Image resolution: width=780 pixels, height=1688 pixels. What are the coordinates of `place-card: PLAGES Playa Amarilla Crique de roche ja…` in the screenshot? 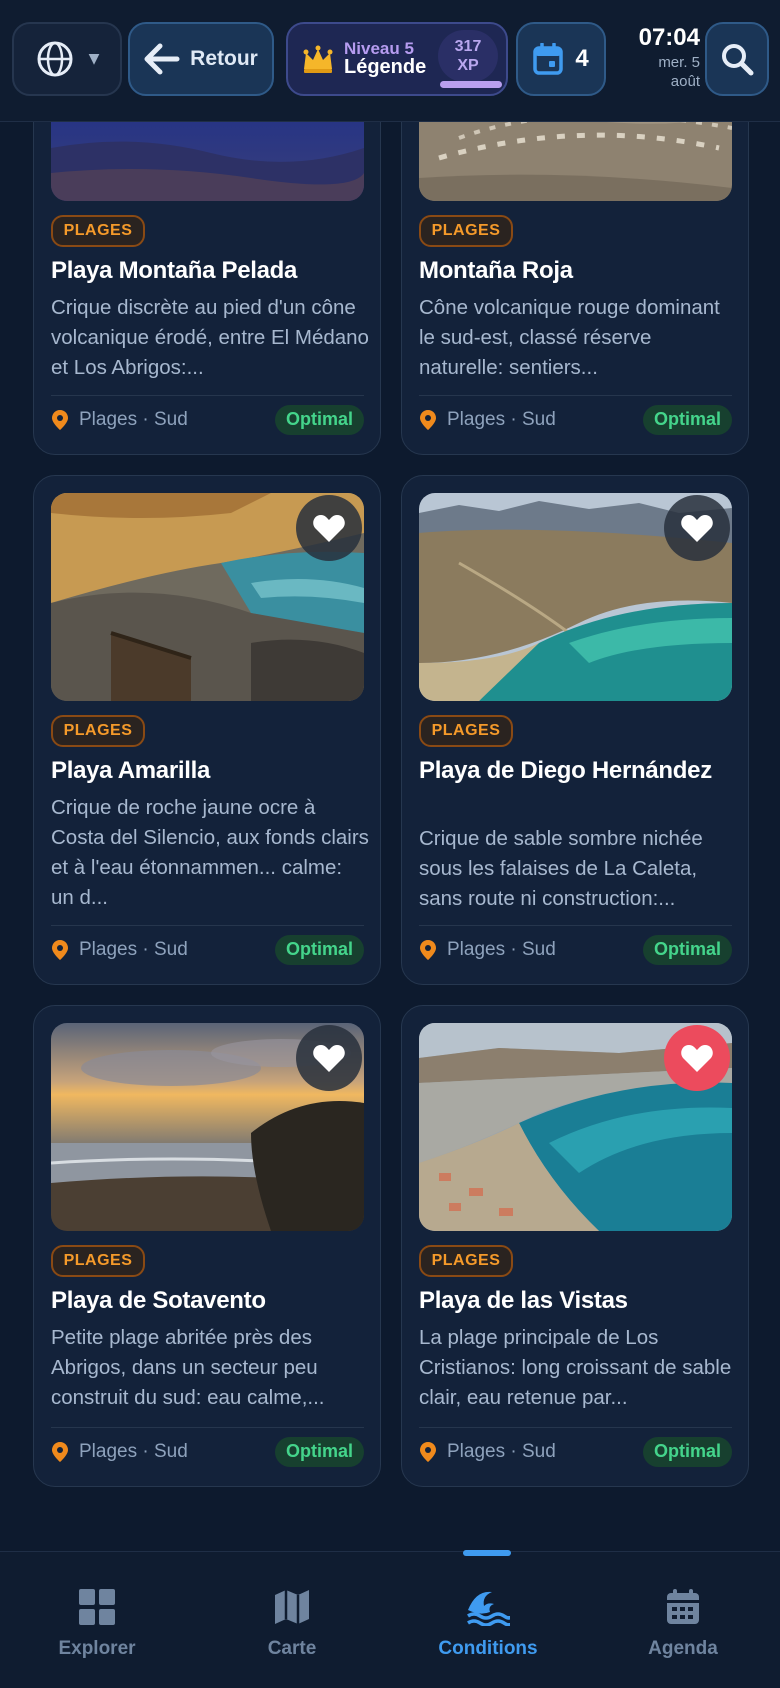 It's located at (207, 730).